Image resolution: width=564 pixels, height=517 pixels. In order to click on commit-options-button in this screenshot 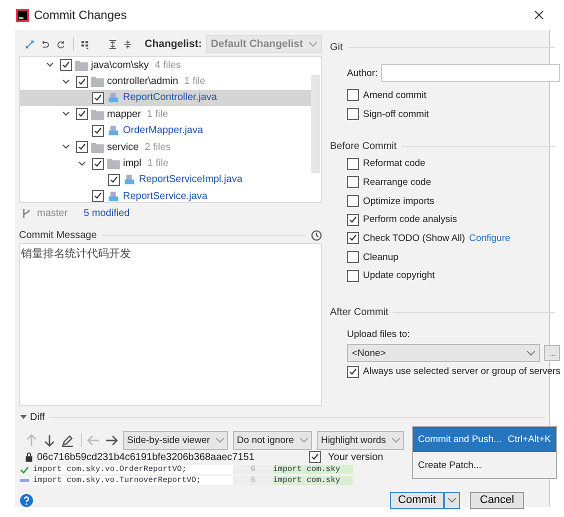, I will do `click(452, 500)`.